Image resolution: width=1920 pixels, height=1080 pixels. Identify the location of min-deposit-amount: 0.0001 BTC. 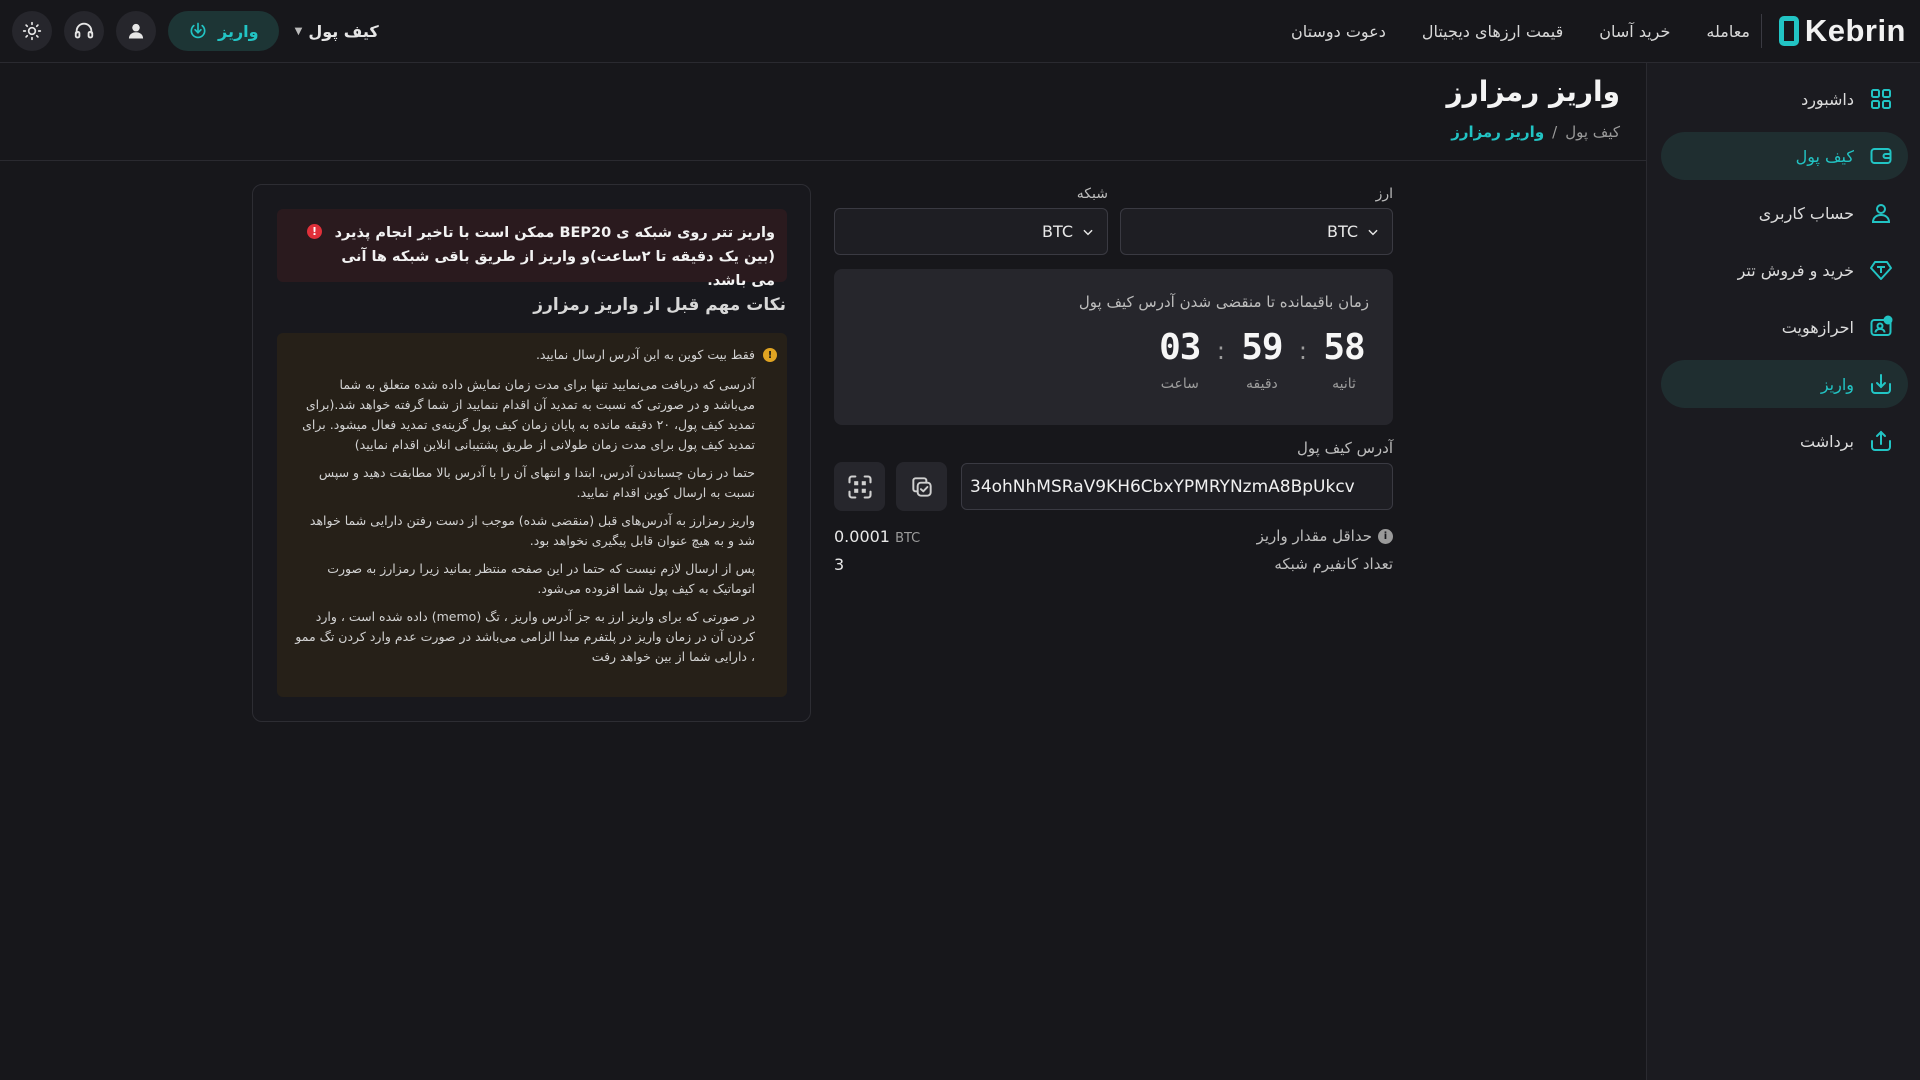
(877, 536).